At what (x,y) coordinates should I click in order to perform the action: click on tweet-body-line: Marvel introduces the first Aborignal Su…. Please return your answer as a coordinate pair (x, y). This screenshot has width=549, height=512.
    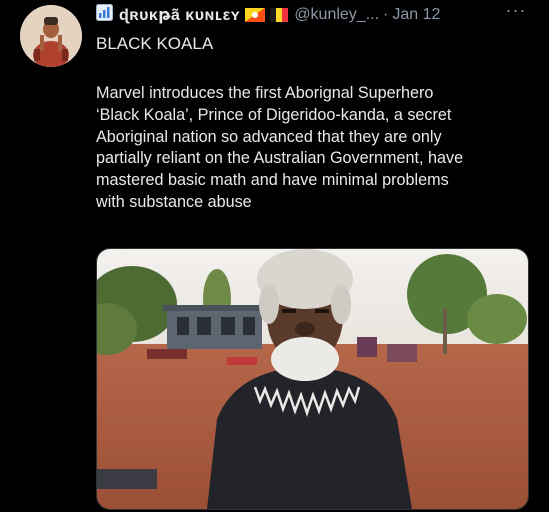
    Looking at the image, I should click on (265, 93).